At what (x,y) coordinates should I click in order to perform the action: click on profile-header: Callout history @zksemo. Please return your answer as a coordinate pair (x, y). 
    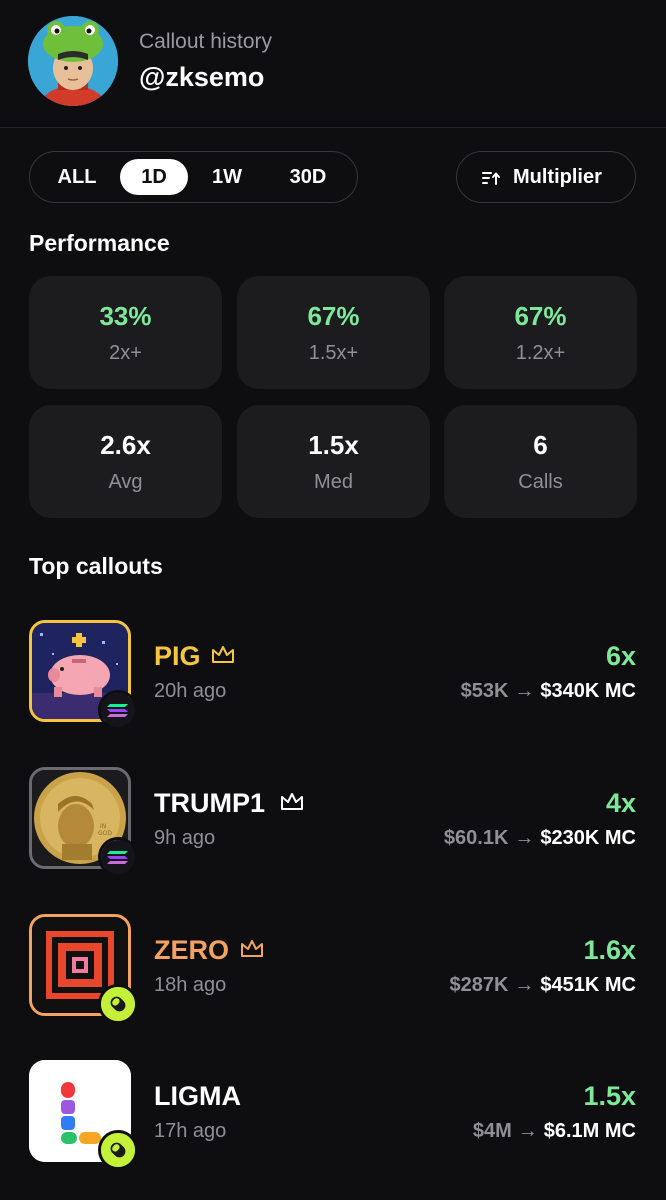
    Looking at the image, I should click on (333, 64).